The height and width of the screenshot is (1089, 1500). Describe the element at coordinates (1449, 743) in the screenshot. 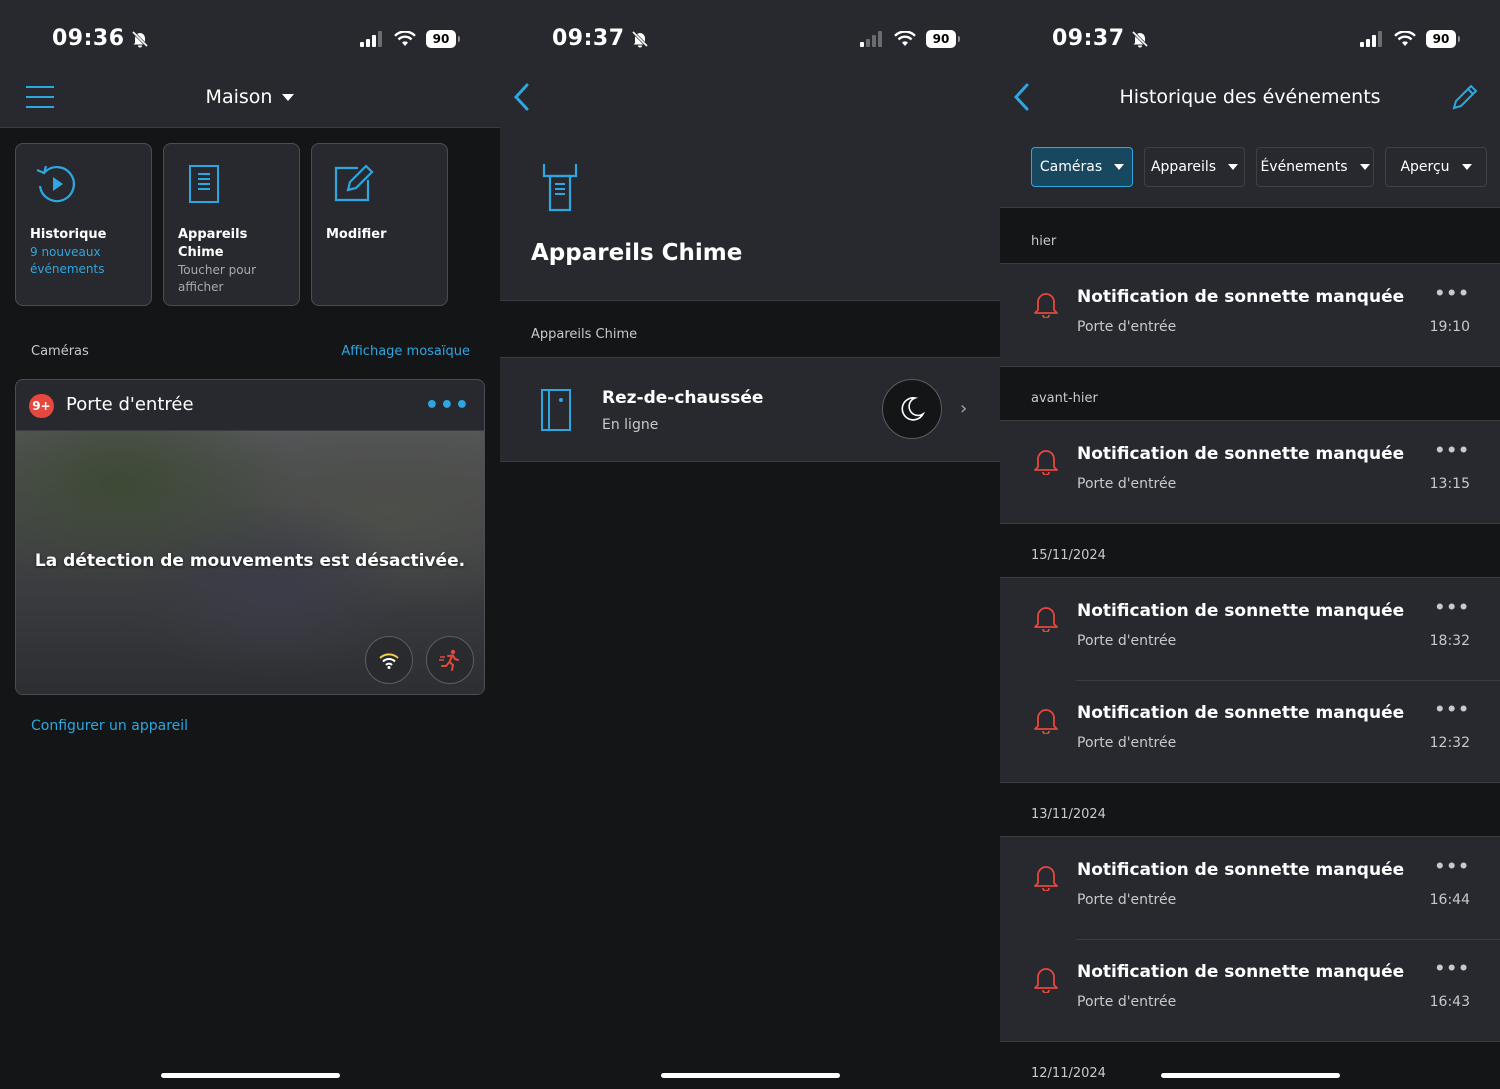

I see `event-time: 12:32` at that location.